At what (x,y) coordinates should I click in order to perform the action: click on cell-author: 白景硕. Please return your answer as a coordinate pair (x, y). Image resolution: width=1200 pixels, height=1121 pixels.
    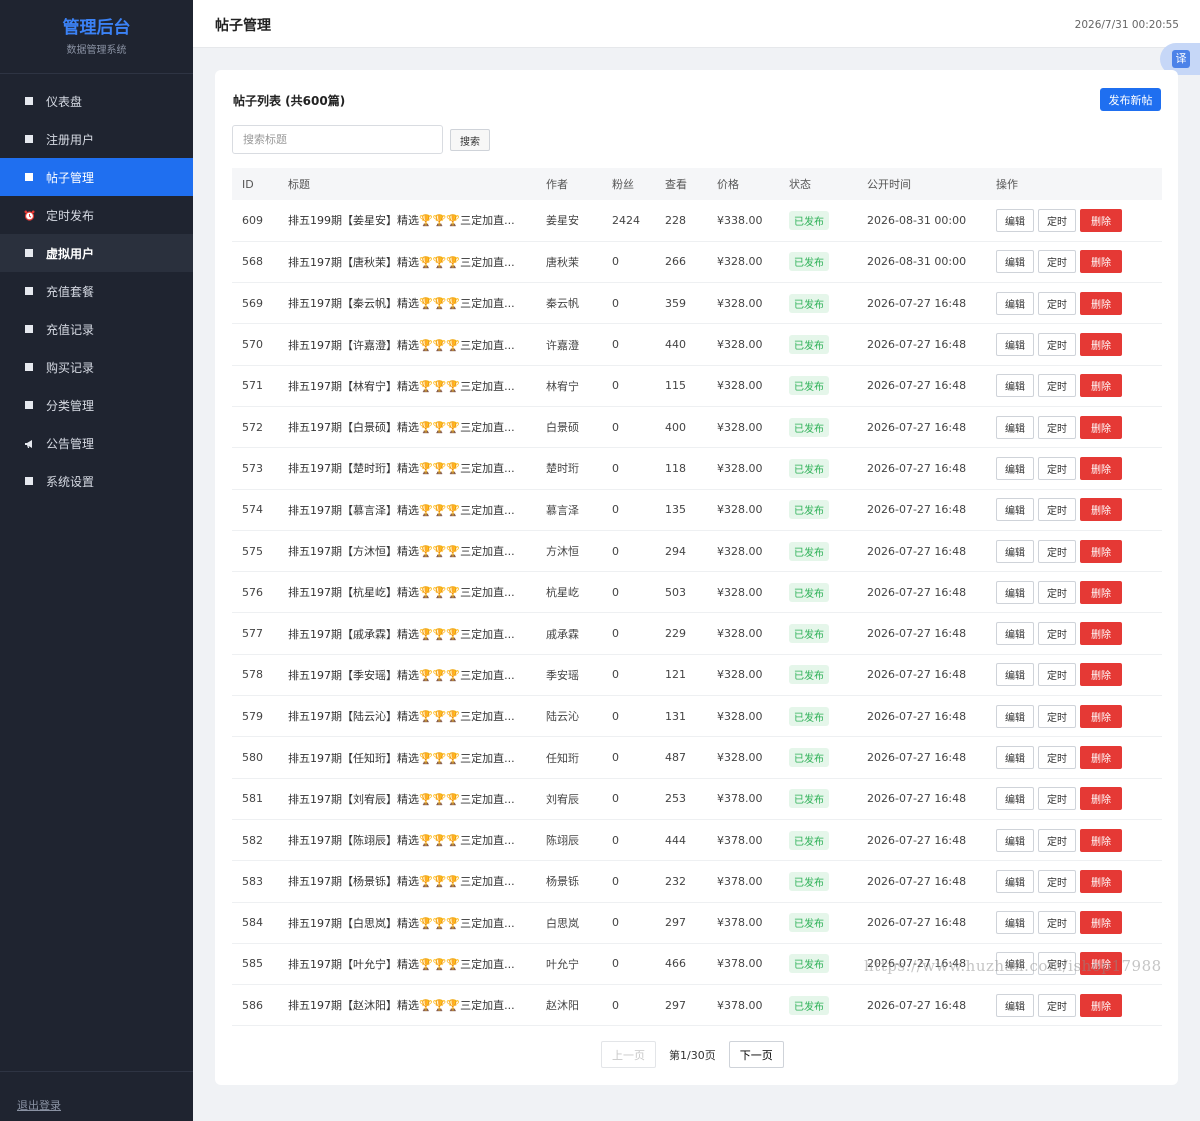
    Looking at the image, I should click on (562, 428).